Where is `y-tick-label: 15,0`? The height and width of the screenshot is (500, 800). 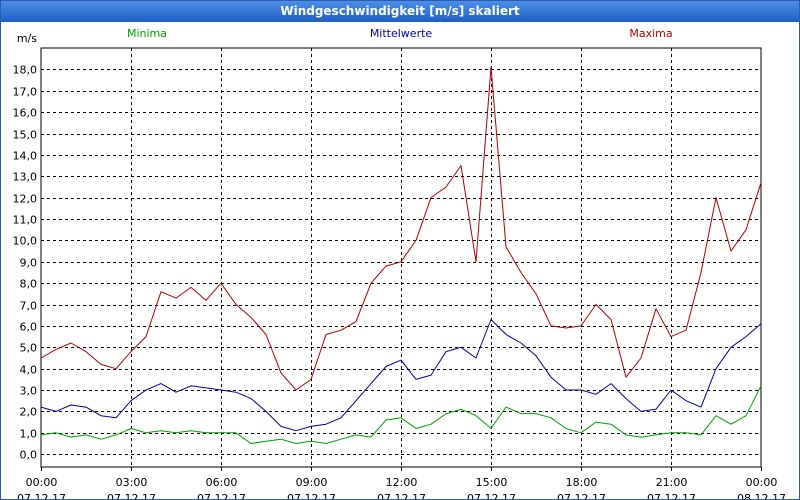
y-tick-label: 15,0 is located at coordinates (25, 135).